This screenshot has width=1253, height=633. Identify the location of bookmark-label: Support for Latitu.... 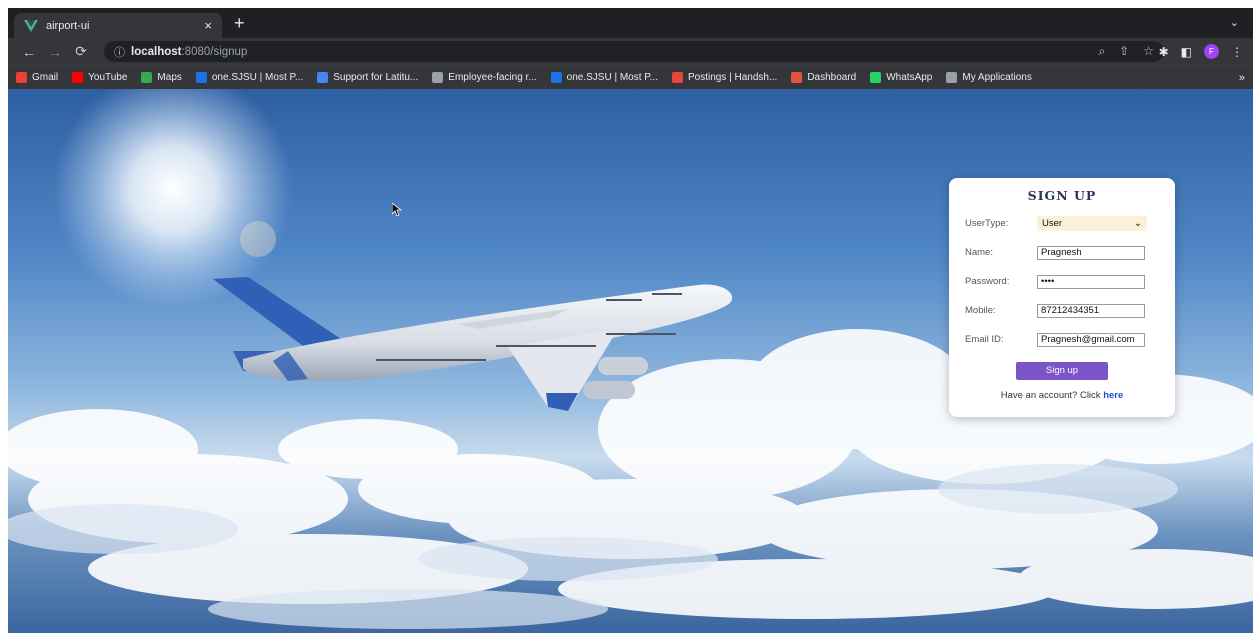
(376, 77).